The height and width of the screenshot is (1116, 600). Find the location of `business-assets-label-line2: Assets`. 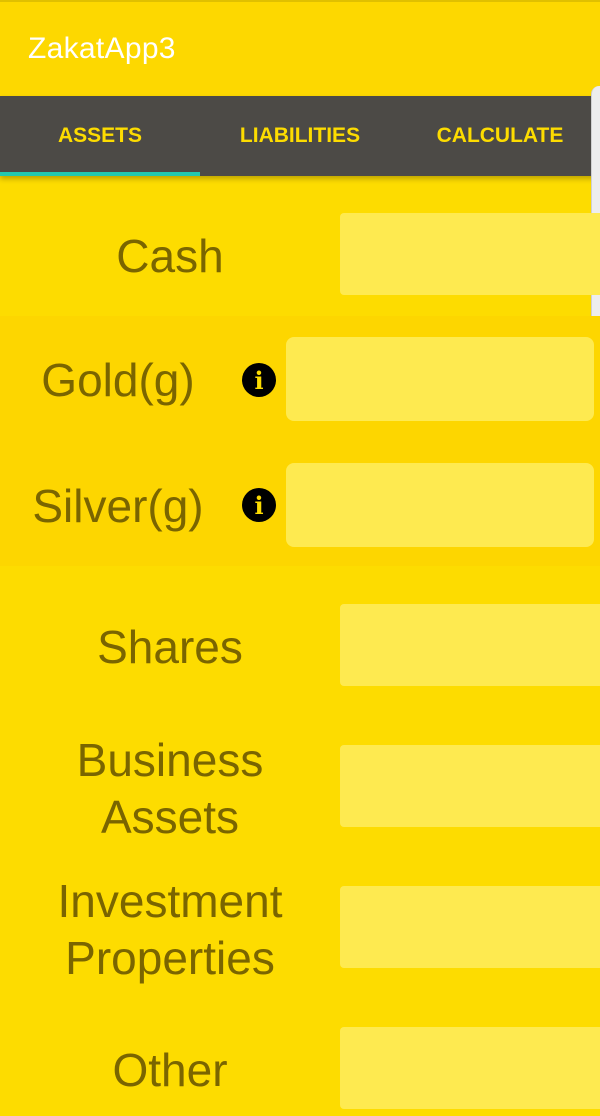

business-assets-label-line2: Assets is located at coordinates (170, 817).